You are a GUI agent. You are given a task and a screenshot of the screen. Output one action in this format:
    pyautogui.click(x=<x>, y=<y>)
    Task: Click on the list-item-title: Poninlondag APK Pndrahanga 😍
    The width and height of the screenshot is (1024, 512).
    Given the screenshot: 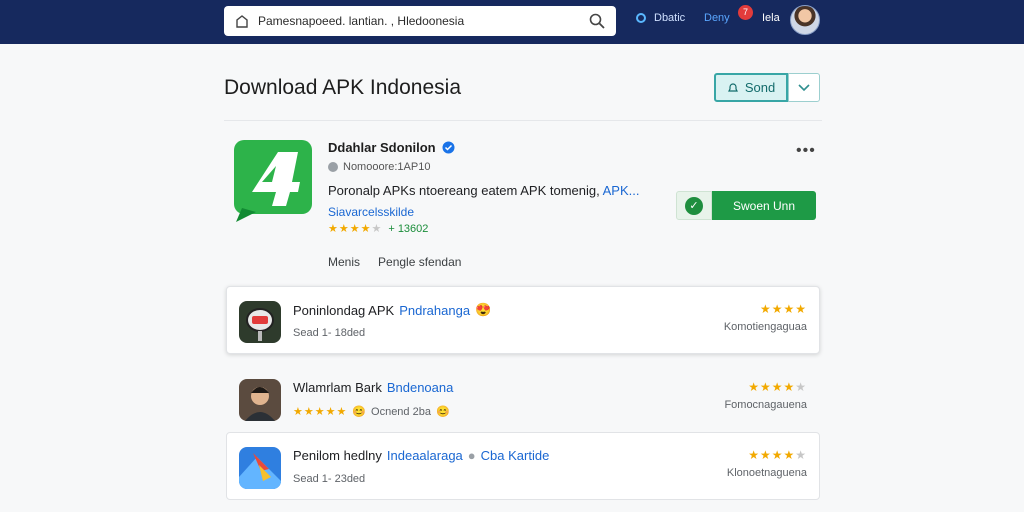 What is the action you would take?
    pyautogui.click(x=392, y=310)
    